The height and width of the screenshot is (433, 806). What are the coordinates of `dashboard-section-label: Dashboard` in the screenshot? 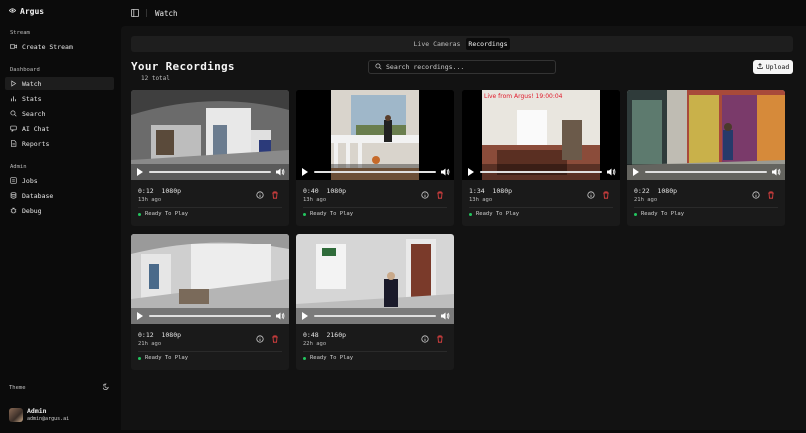 It's located at (25, 70).